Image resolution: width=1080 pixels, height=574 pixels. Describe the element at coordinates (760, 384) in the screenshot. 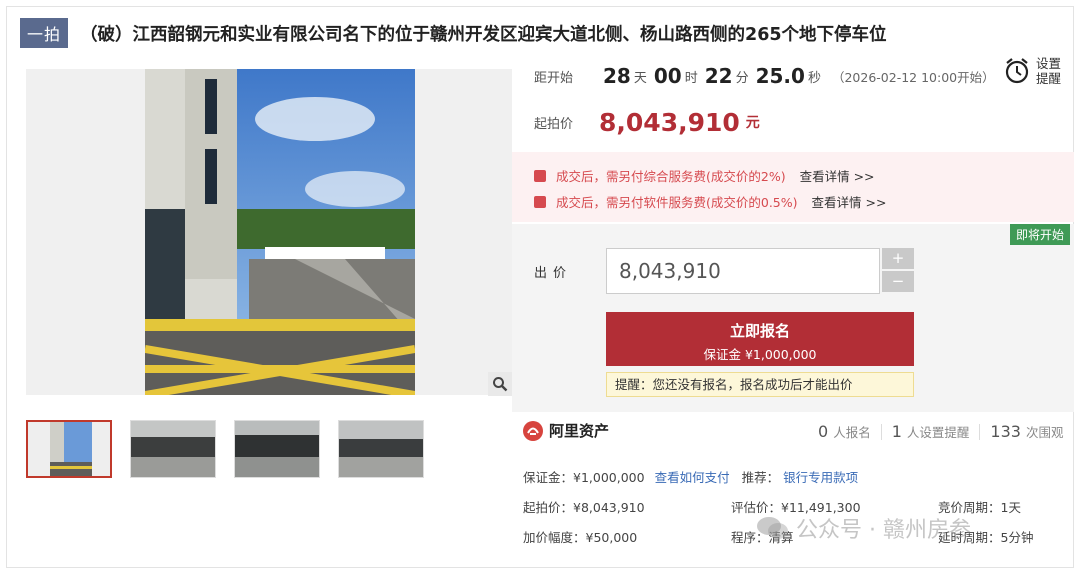

I see `register-tip: 提醒：您还没有报名，报名成功后才能出价` at that location.